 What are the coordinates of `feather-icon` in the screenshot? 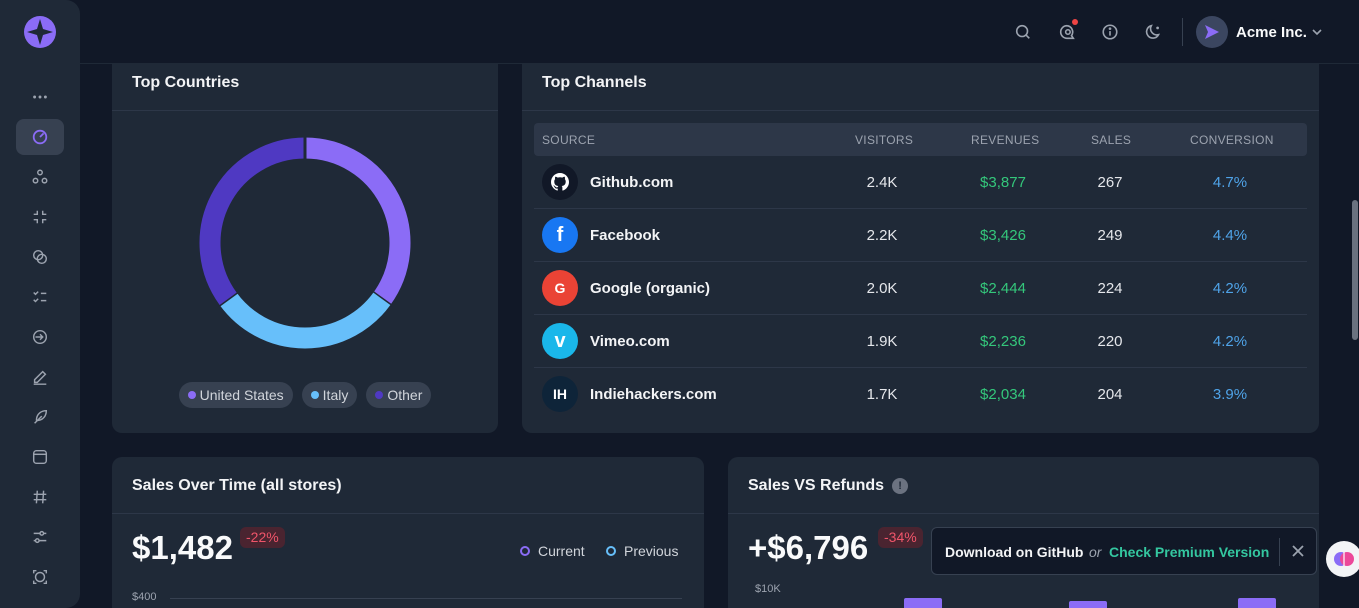 It's located at (41, 416).